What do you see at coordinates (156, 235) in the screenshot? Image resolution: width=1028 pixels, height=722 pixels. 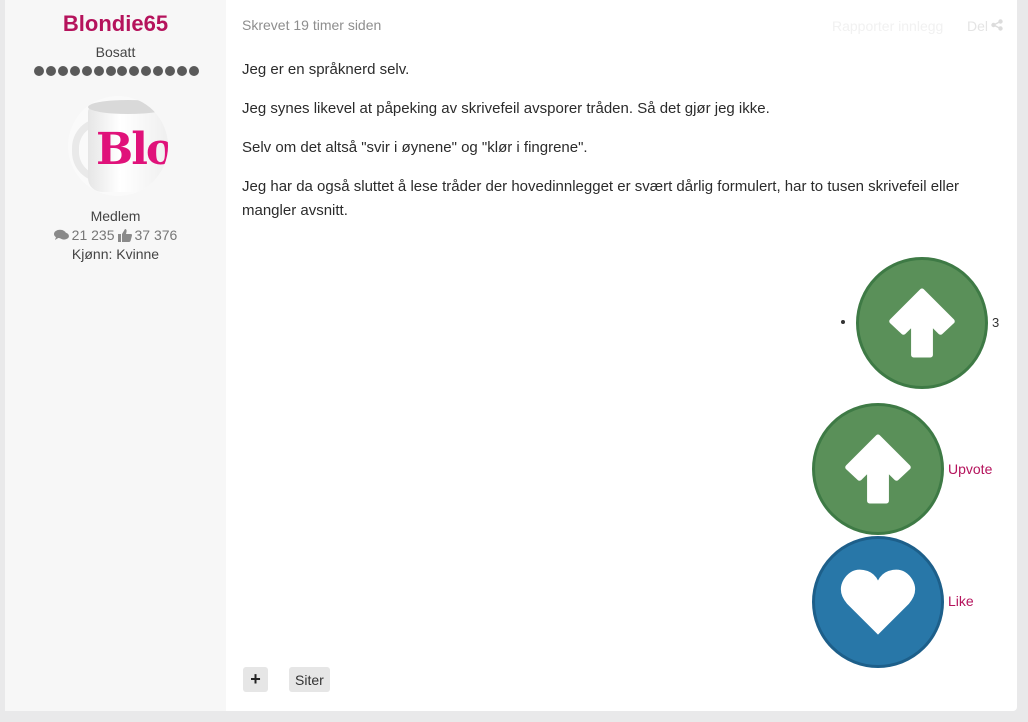 I see `likes-count: 37 376` at bounding box center [156, 235].